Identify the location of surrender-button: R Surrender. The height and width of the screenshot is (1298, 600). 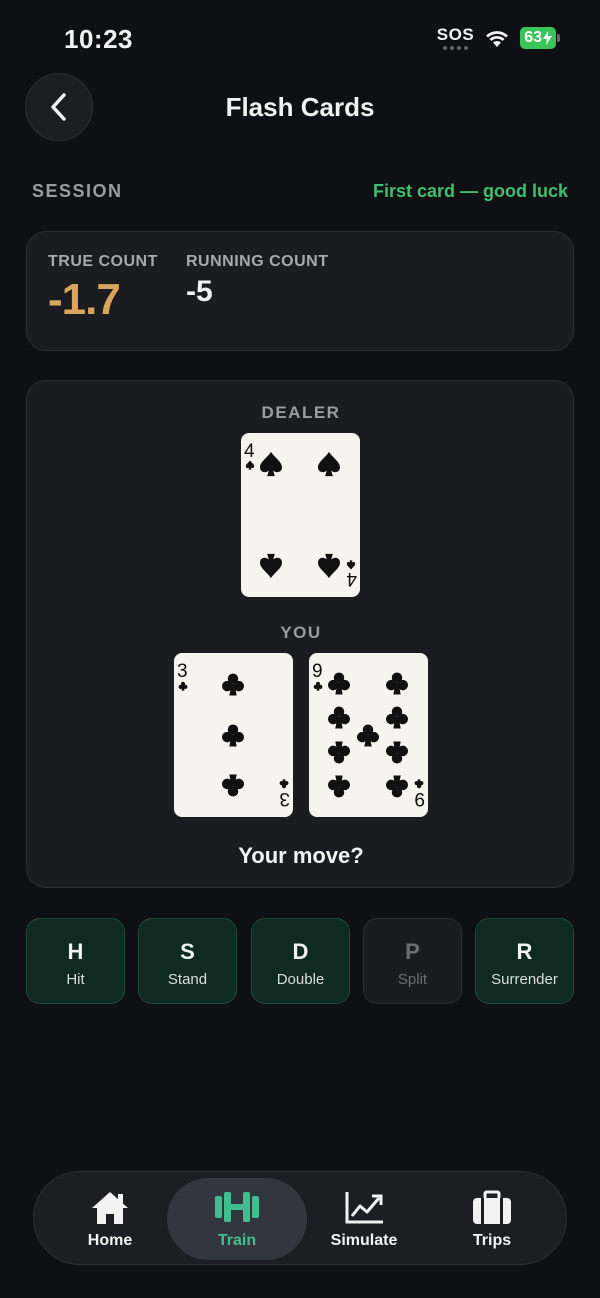
(524, 961).